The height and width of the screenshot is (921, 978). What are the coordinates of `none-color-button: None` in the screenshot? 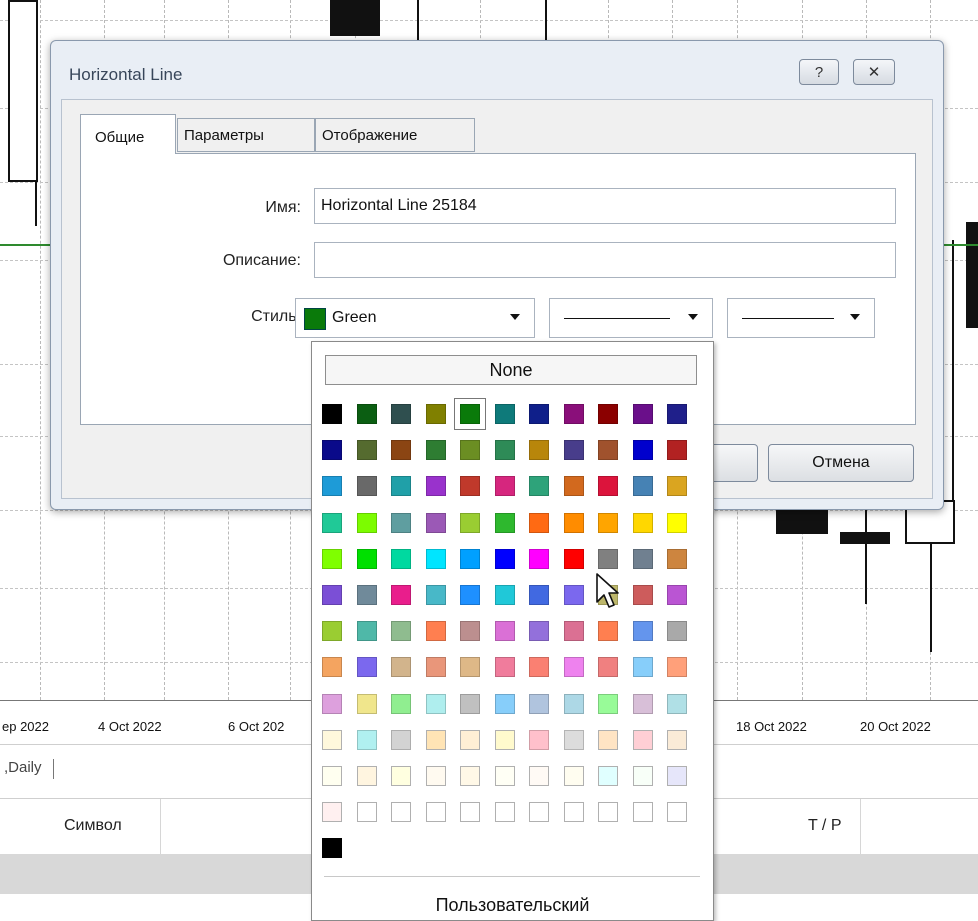 It's located at (511, 370).